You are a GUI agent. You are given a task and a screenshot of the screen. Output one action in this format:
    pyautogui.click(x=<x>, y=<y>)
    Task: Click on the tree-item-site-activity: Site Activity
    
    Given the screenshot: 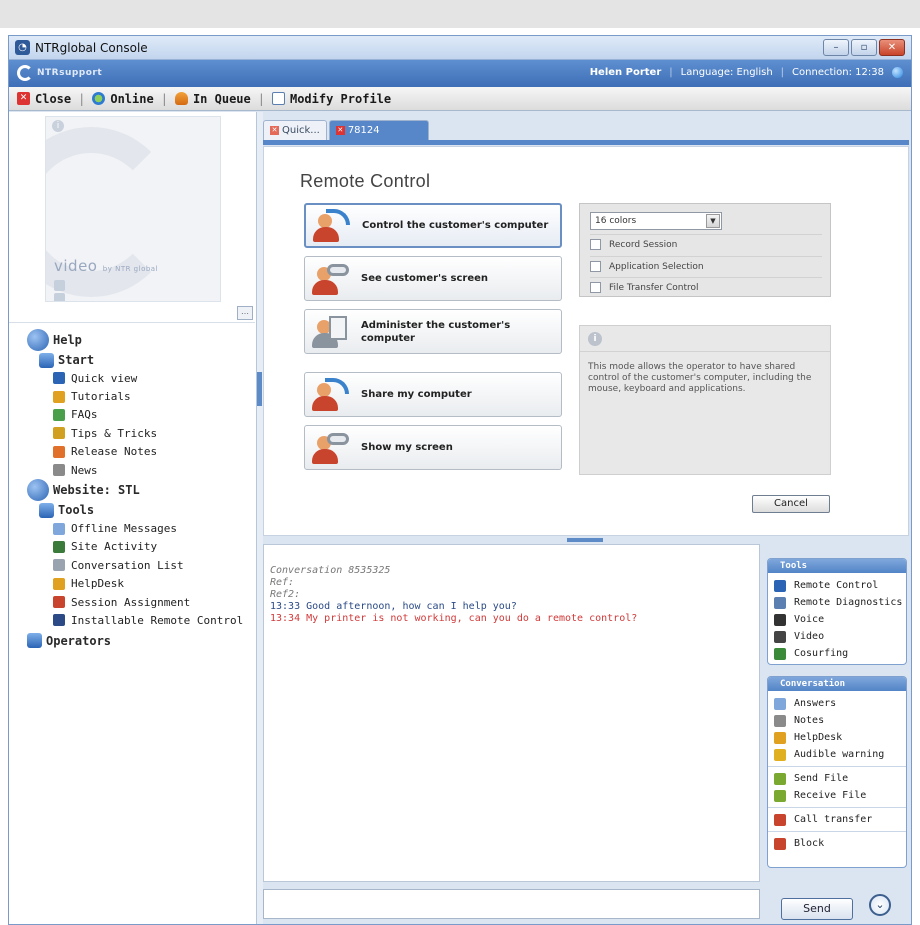 What is the action you would take?
    pyautogui.click(x=132, y=547)
    